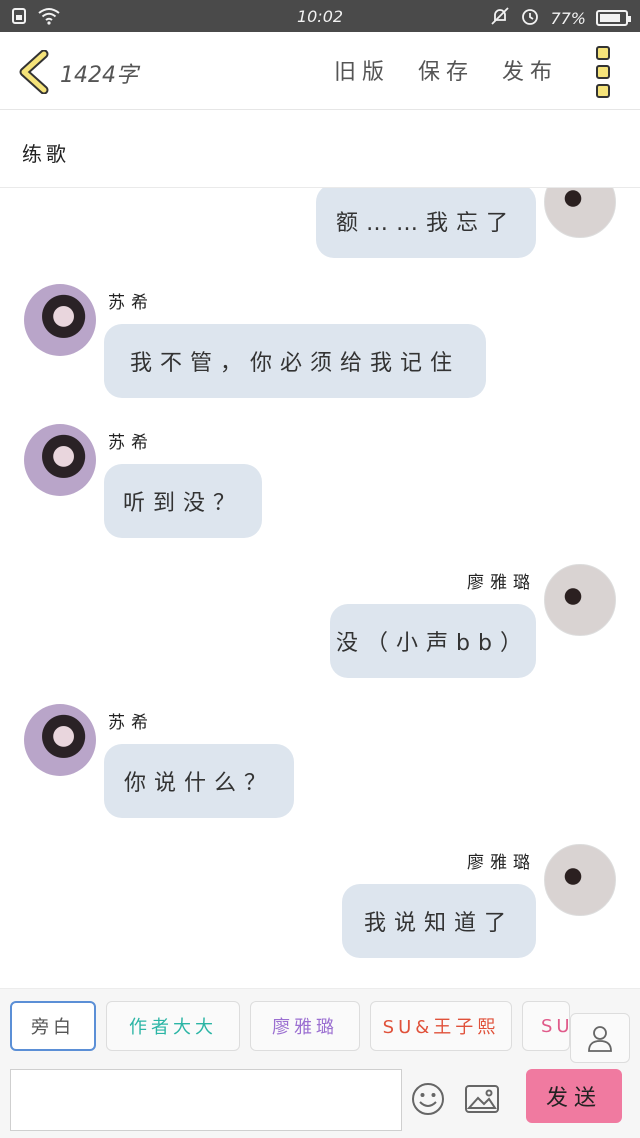 Image resolution: width=640 pixels, height=1138 pixels. I want to click on message-row: 苏希 你说什么？, so click(320, 764).